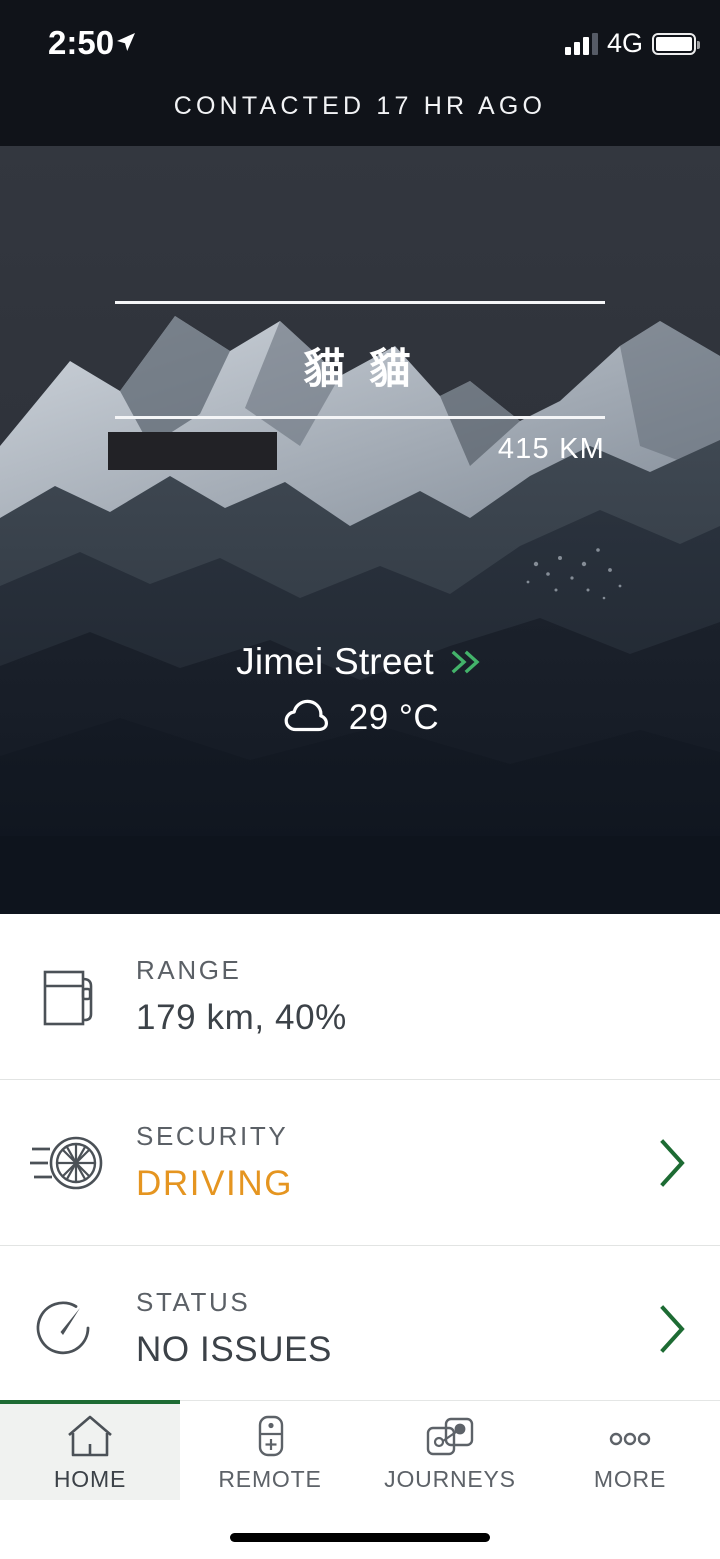  I want to click on tab-home-label: HOME, so click(90, 1478).